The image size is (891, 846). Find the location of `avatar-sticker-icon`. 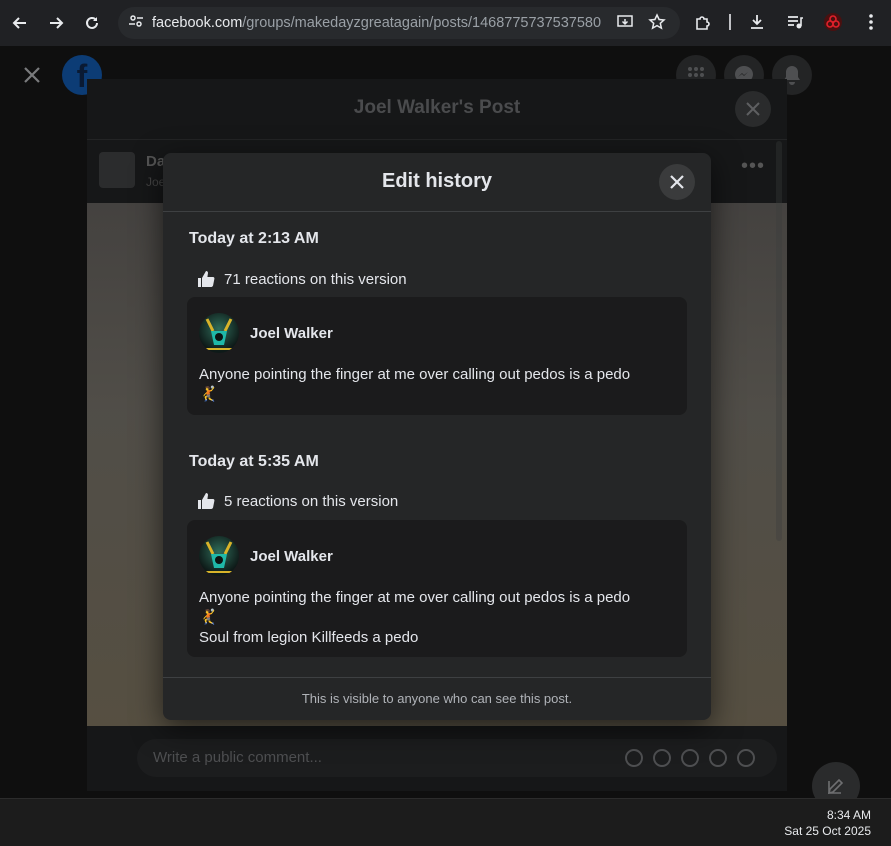

avatar-sticker-icon is located at coordinates (634, 758).